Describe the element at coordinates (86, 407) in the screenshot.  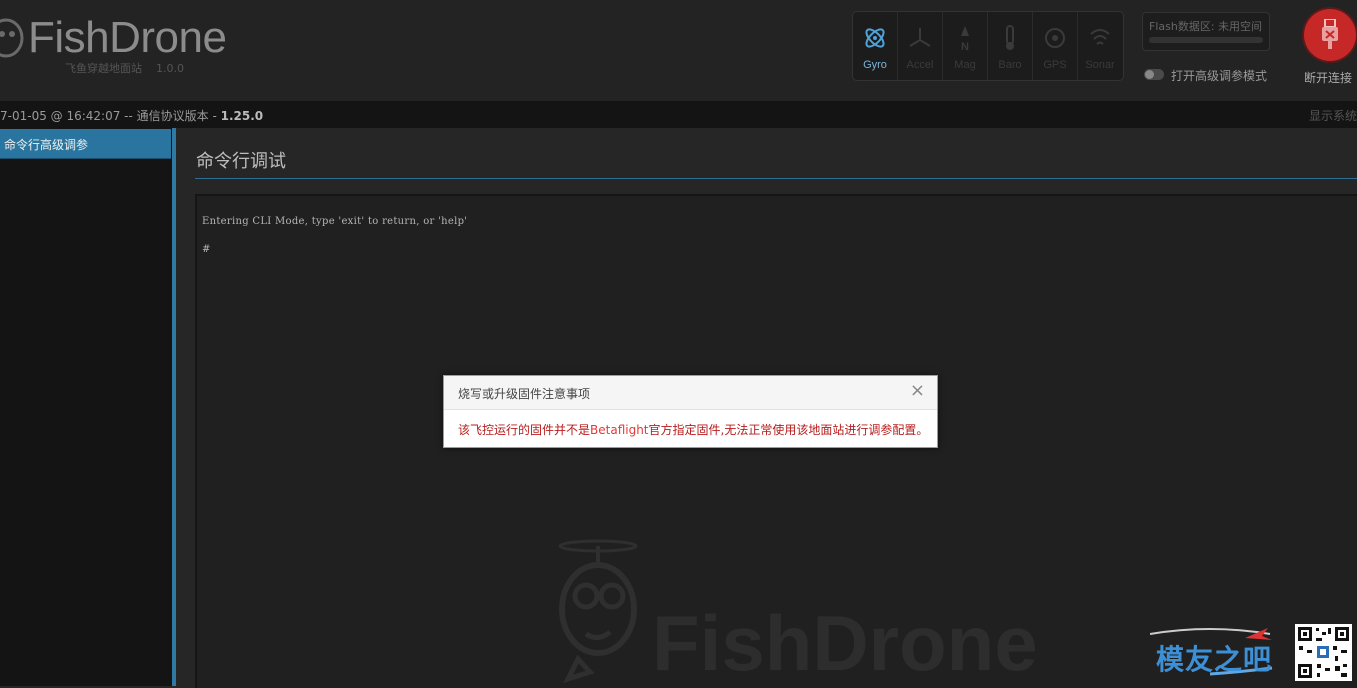
I see `sidebar: 命令行高级调参` at that location.